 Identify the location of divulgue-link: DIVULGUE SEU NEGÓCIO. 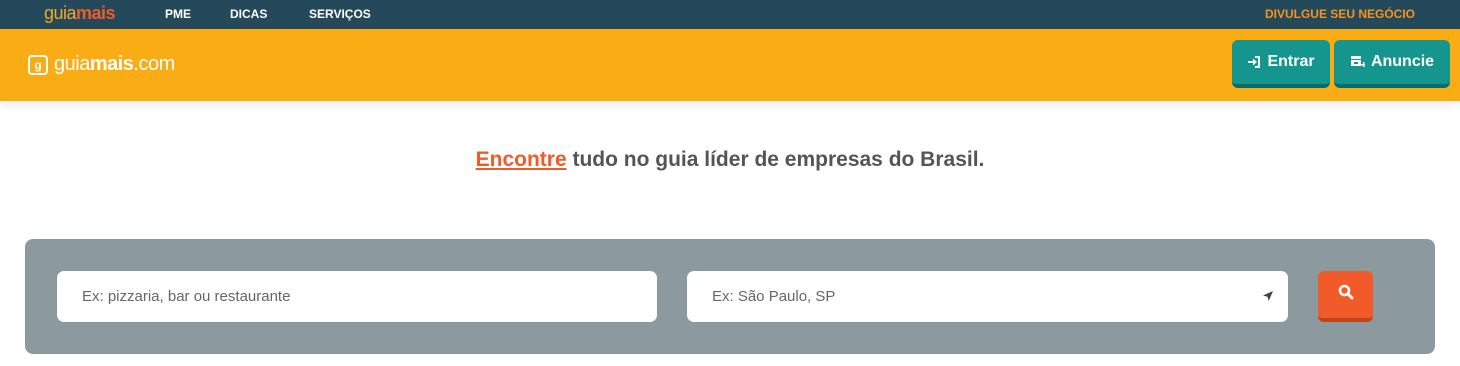
(1340, 14).